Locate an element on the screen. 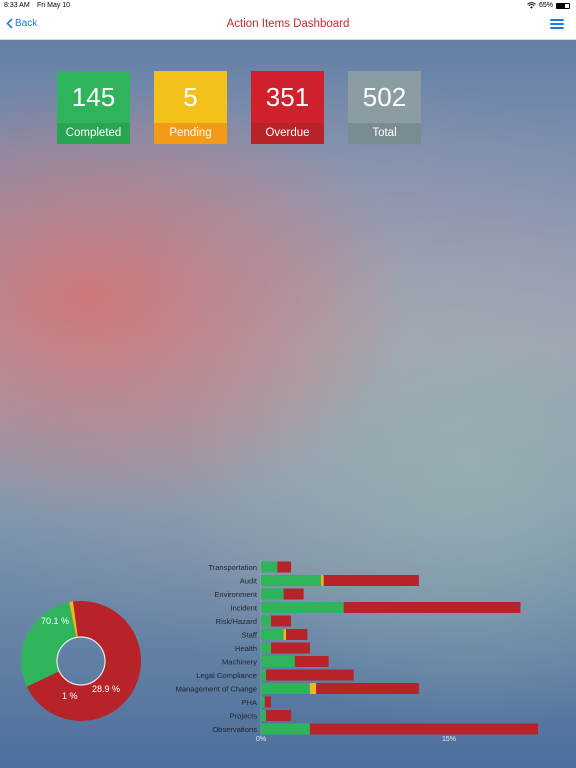  status-donut-chart: 70.1 % 28.9 % 1 % is located at coordinates (81, 661).